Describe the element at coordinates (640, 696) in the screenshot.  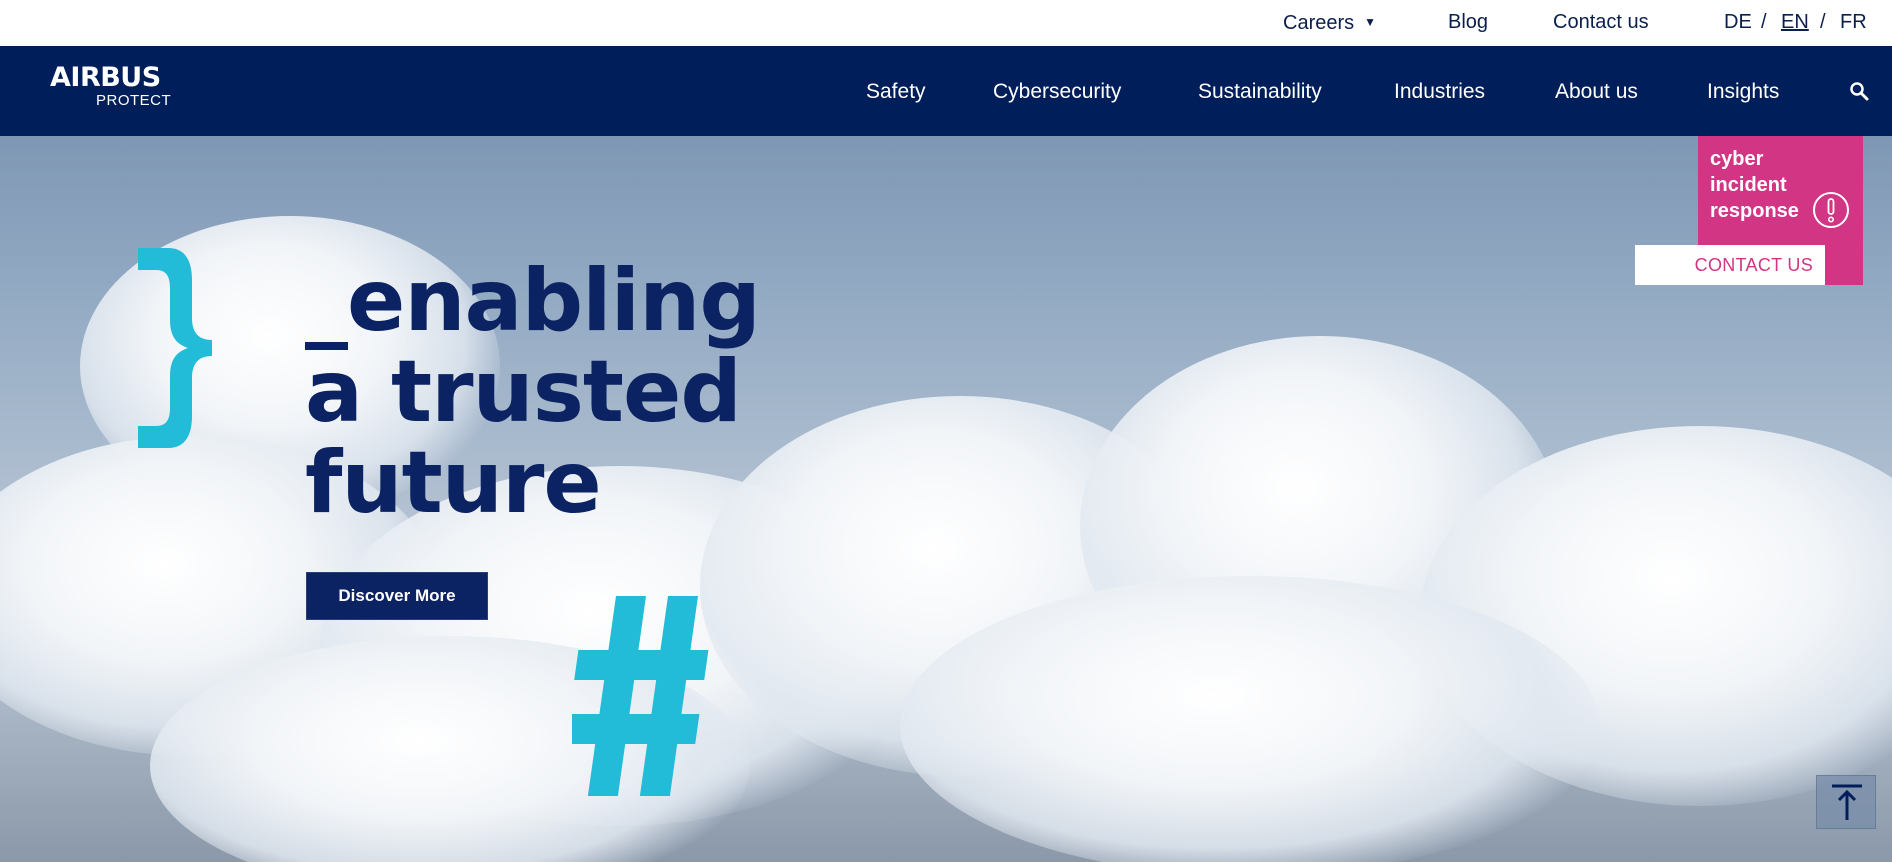
I see `hash-decoration` at that location.